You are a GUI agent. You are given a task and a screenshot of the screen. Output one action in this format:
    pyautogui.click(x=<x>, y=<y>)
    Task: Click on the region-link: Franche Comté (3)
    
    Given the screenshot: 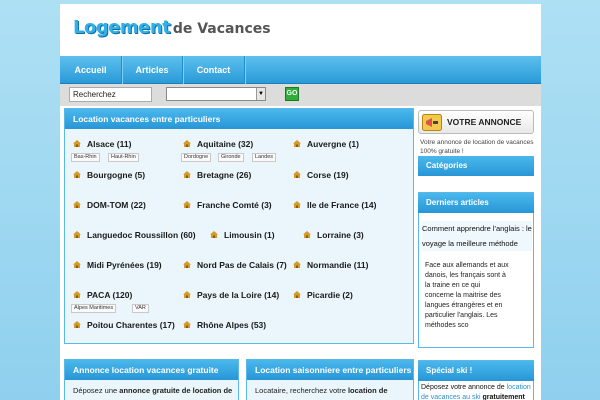 What is the action you would take?
    pyautogui.click(x=234, y=205)
    